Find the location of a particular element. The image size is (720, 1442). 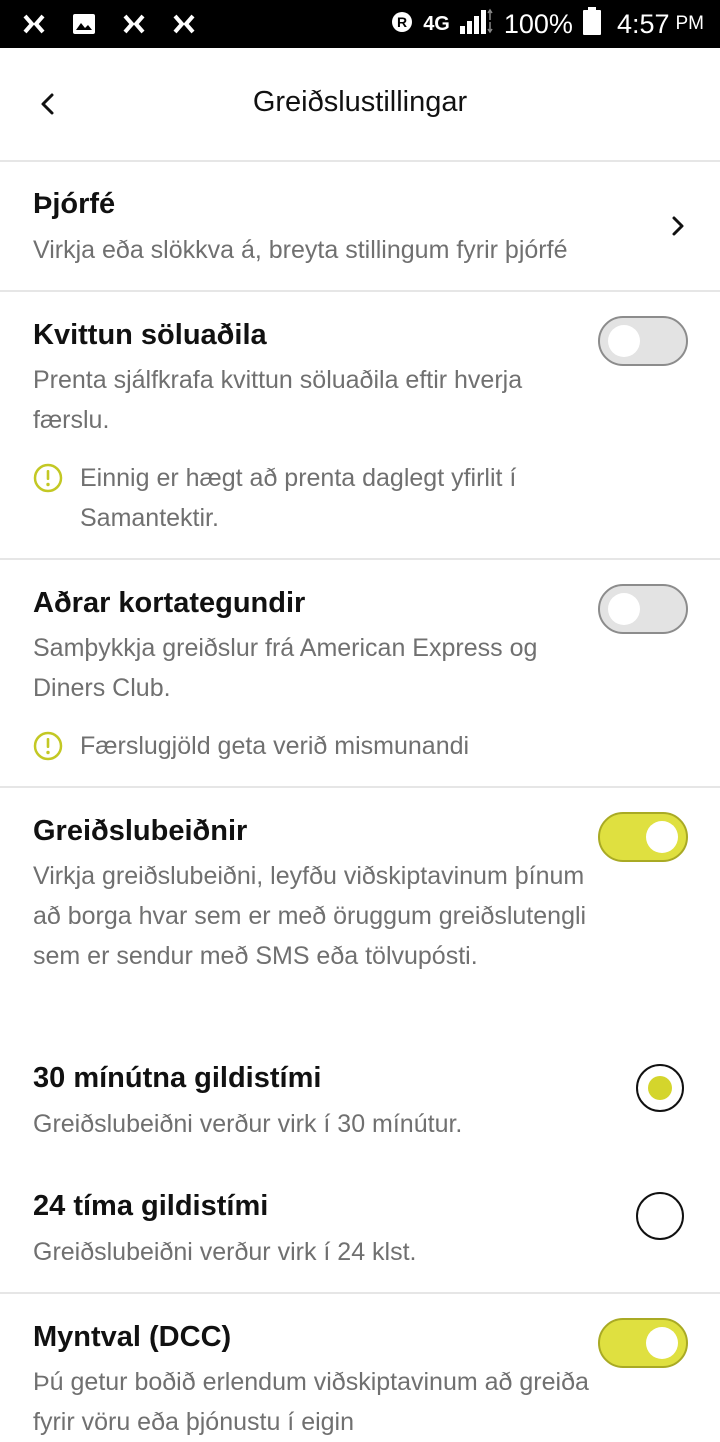

battery-icon is located at coordinates (591, 24).